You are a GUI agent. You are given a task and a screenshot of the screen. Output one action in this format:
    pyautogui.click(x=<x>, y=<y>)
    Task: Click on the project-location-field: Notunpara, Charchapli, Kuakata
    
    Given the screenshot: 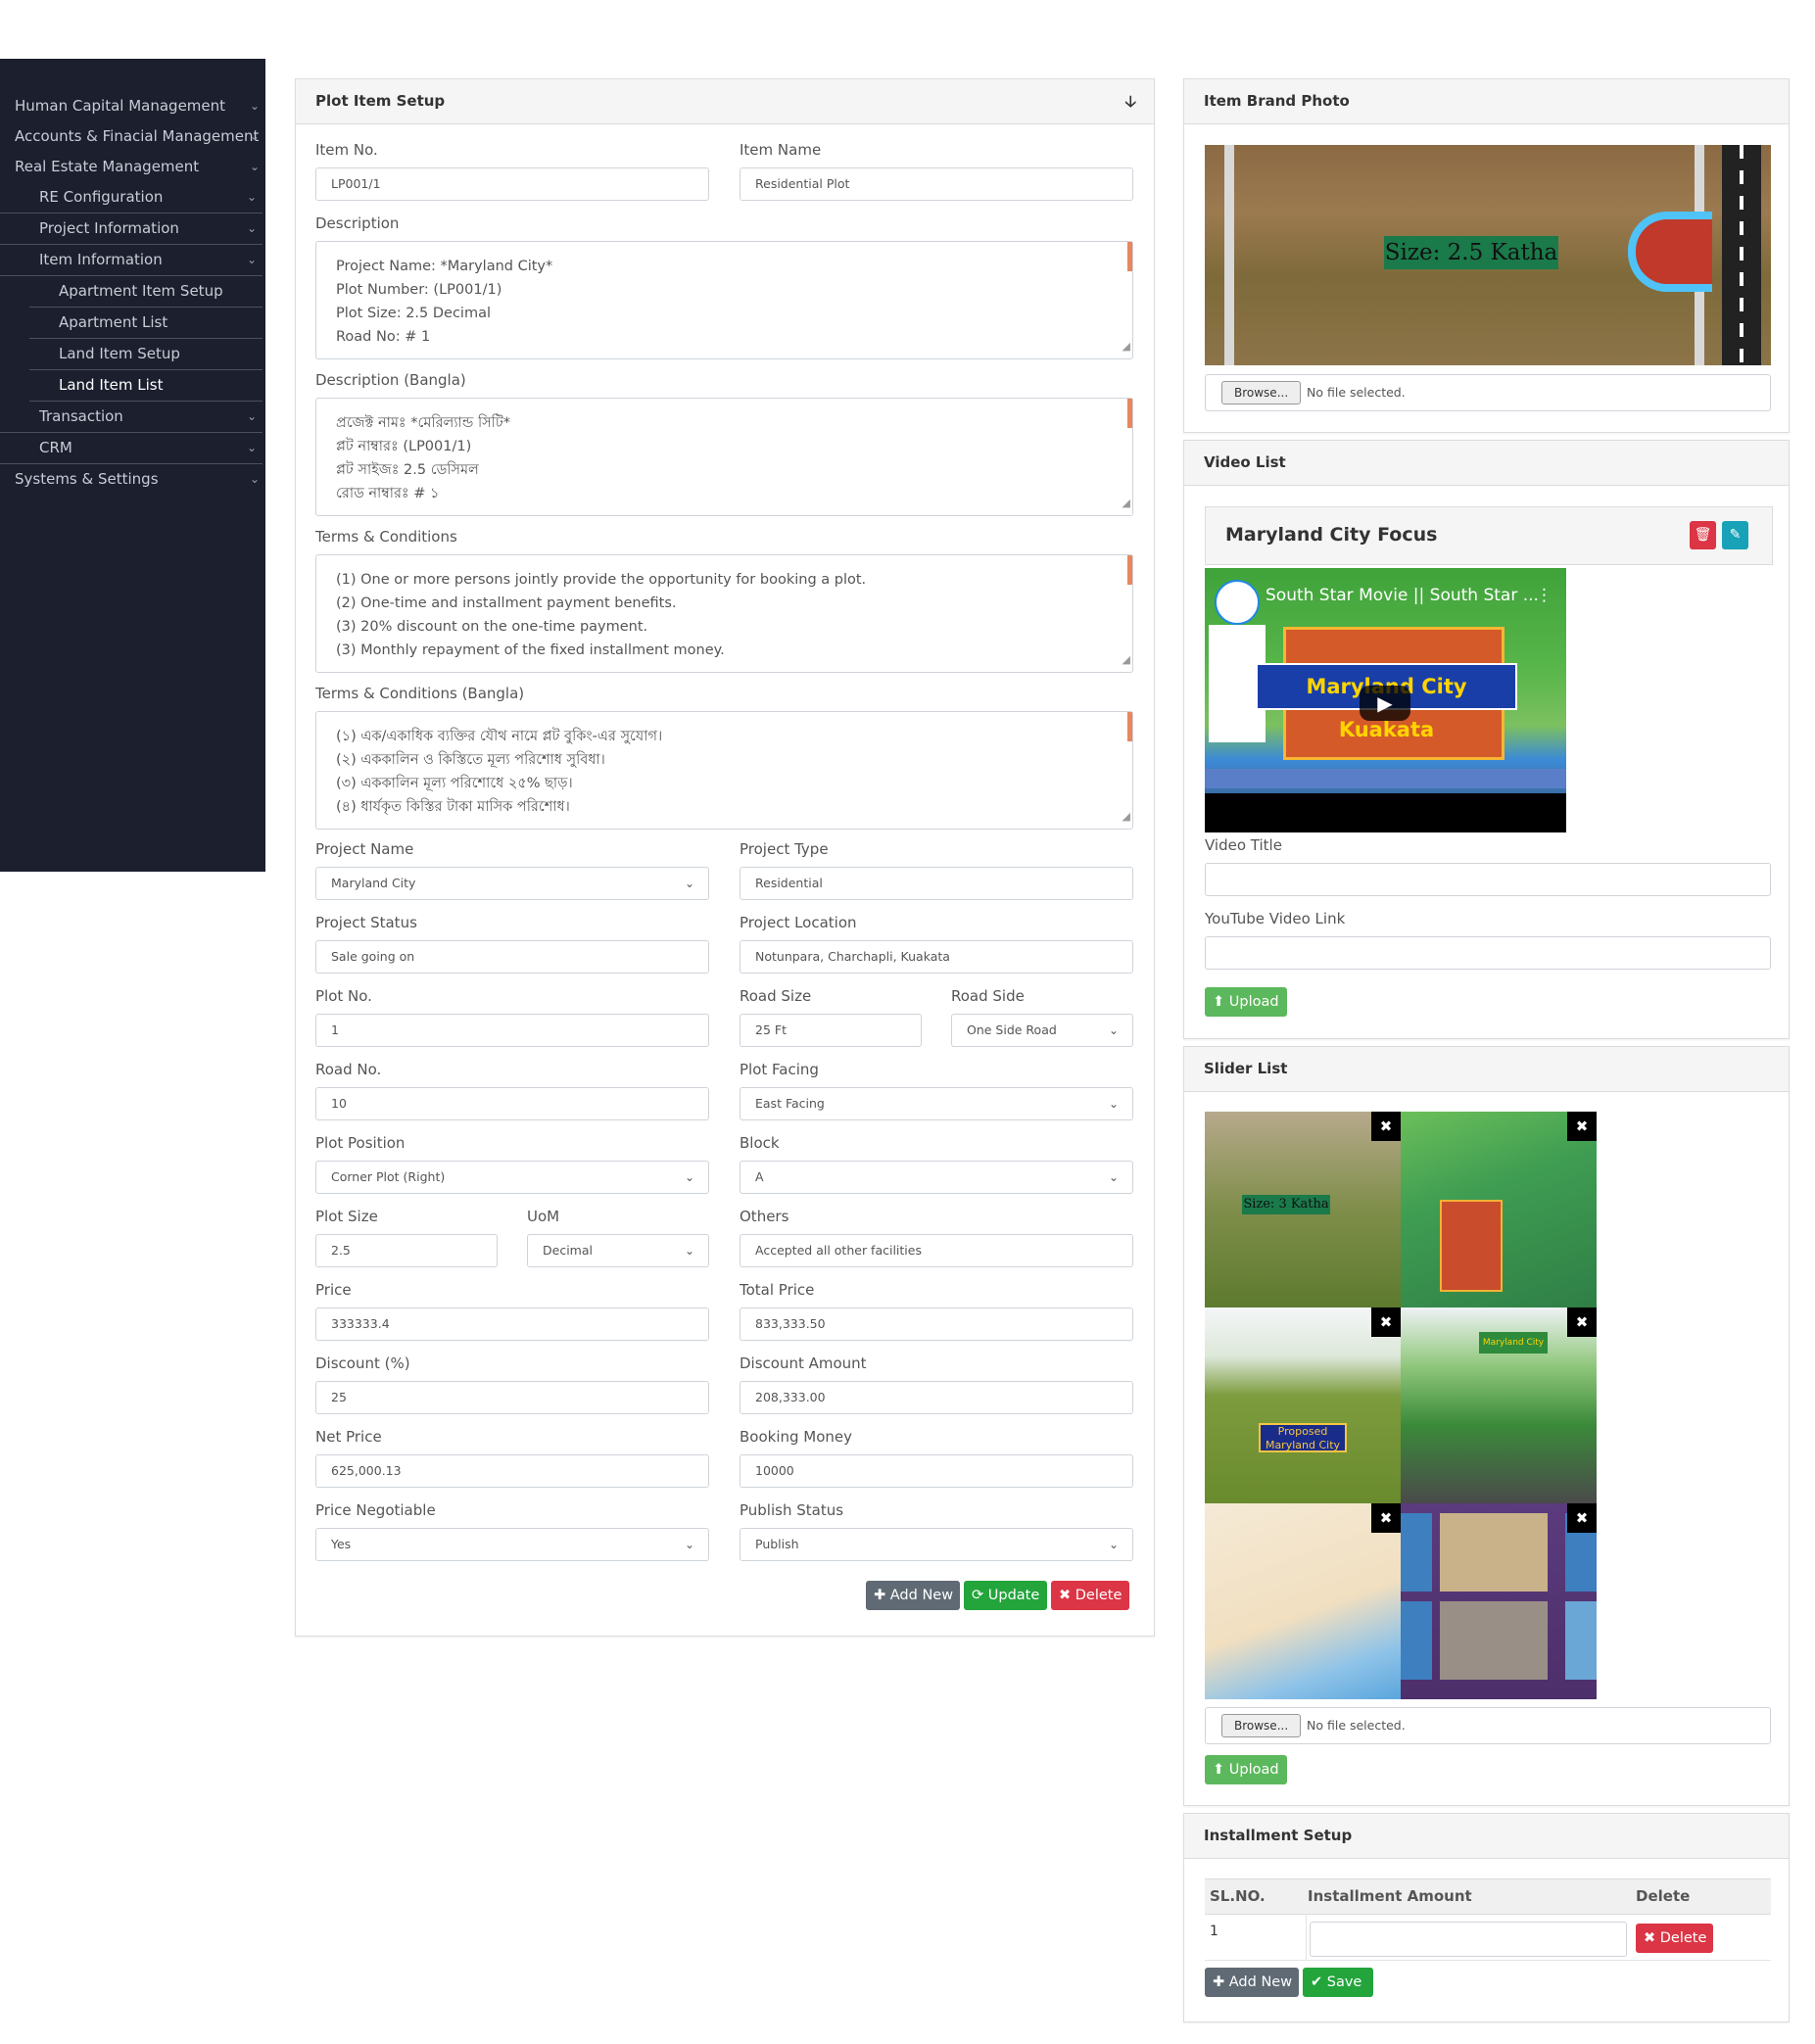 What is the action you would take?
    pyautogui.click(x=936, y=957)
    